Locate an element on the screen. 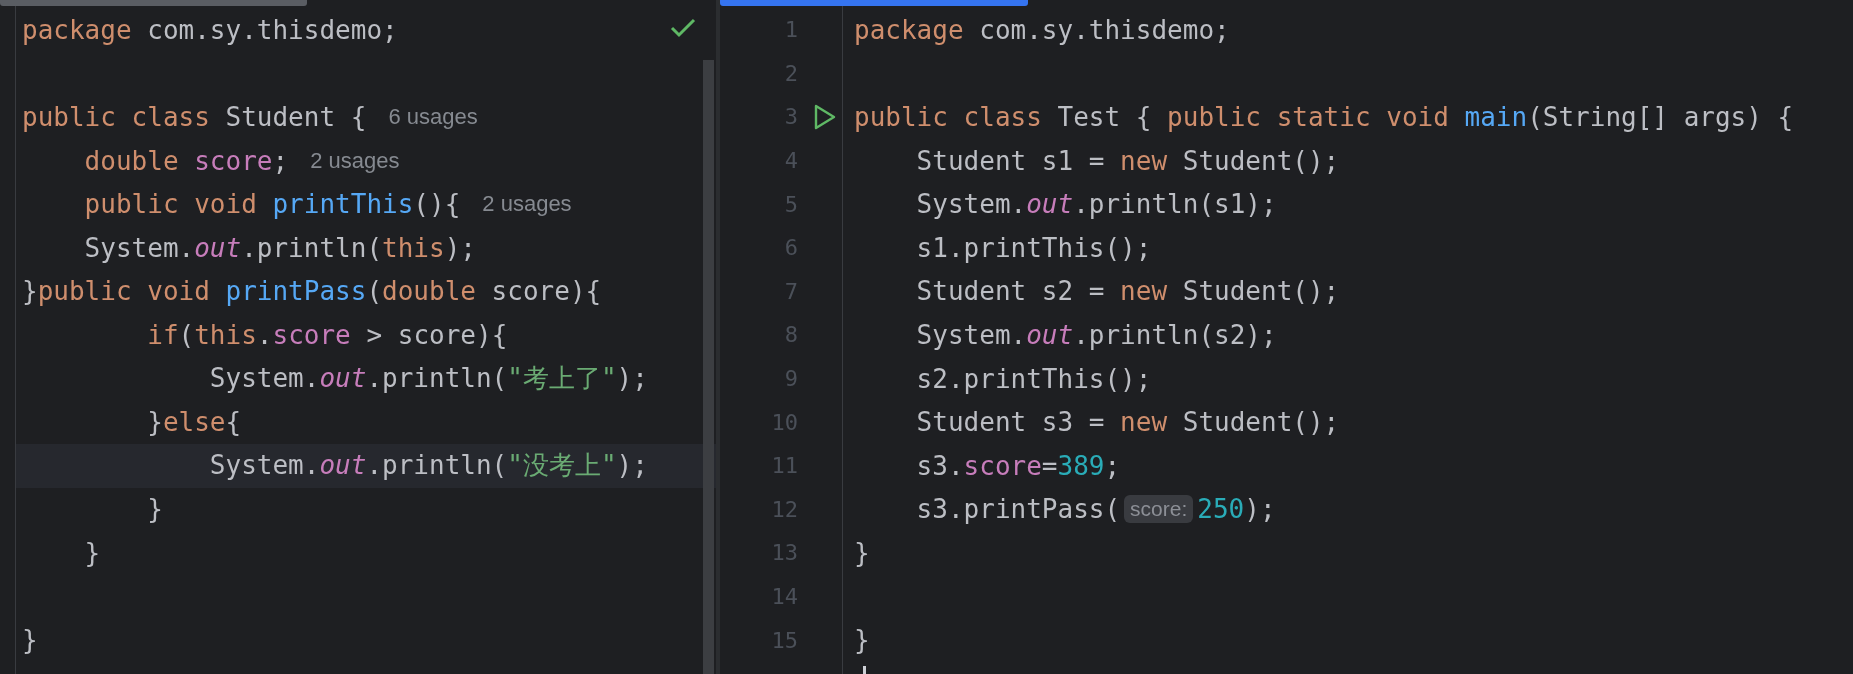 This screenshot has height=674, width=1853. parameter-hint: score: is located at coordinates (1159, 509).